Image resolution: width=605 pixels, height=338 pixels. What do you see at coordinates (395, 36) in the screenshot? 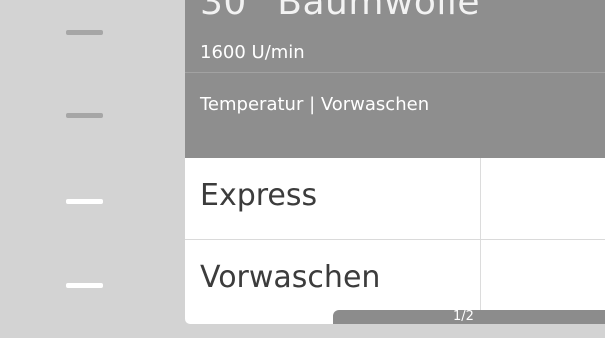
I see `program-header: 30° Baumwolle 1600 U/min` at bounding box center [395, 36].